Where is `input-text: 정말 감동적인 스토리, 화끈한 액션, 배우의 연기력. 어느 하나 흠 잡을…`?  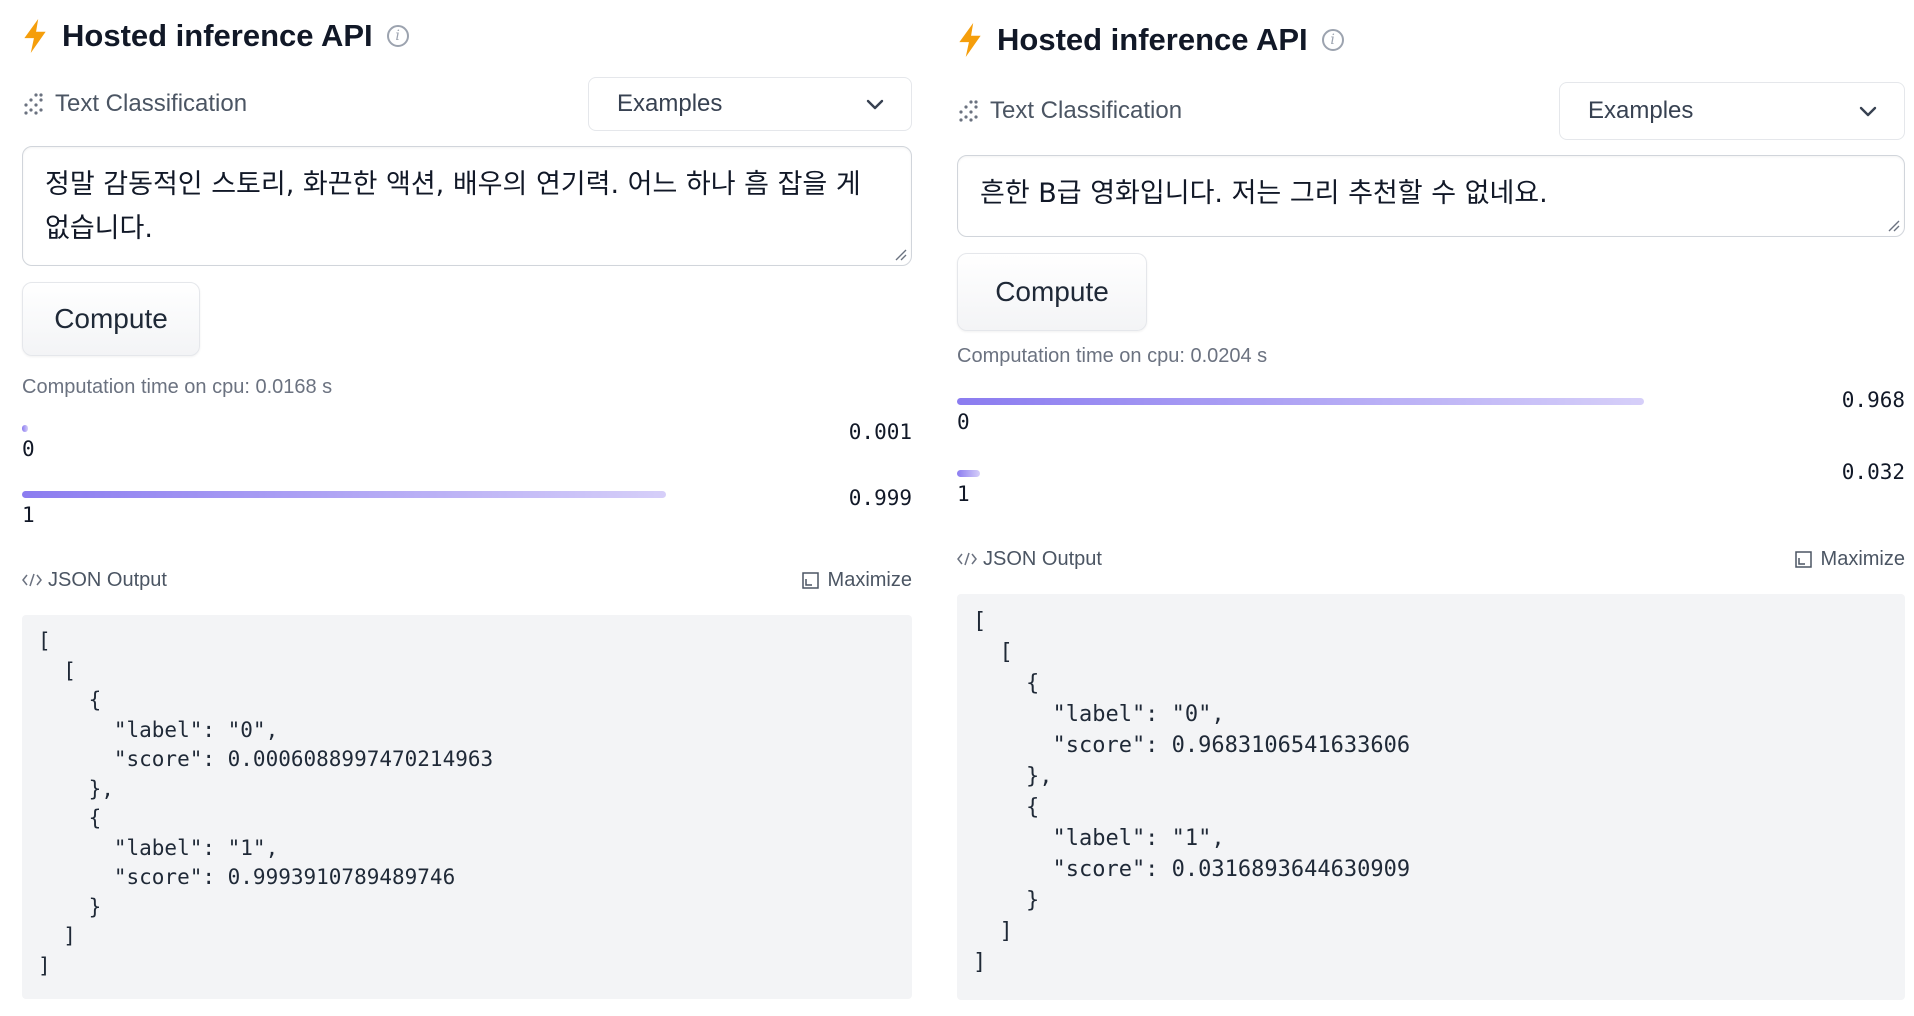 input-text: 정말 감동적인 스토리, 화끈한 액션, 배우의 연기력. 어느 하나 흠 잡을… is located at coordinates (453, 206).